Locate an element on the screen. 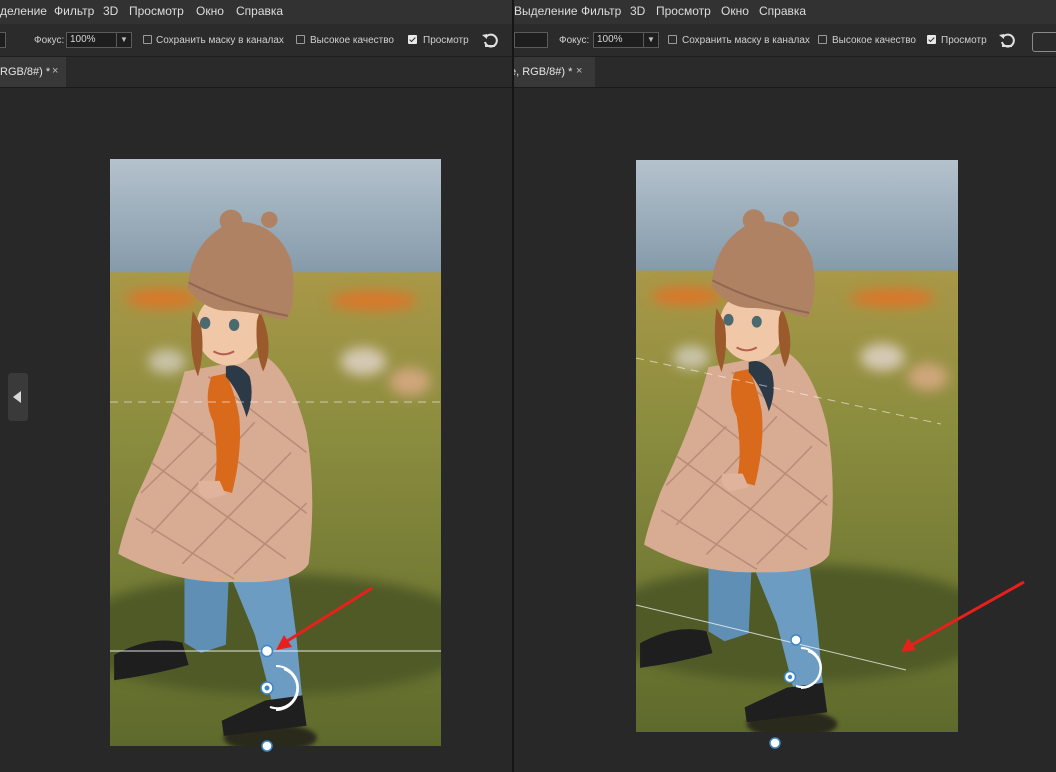  document-tab-bar: RGB/8#) * × is located at coordinates (256, 72).